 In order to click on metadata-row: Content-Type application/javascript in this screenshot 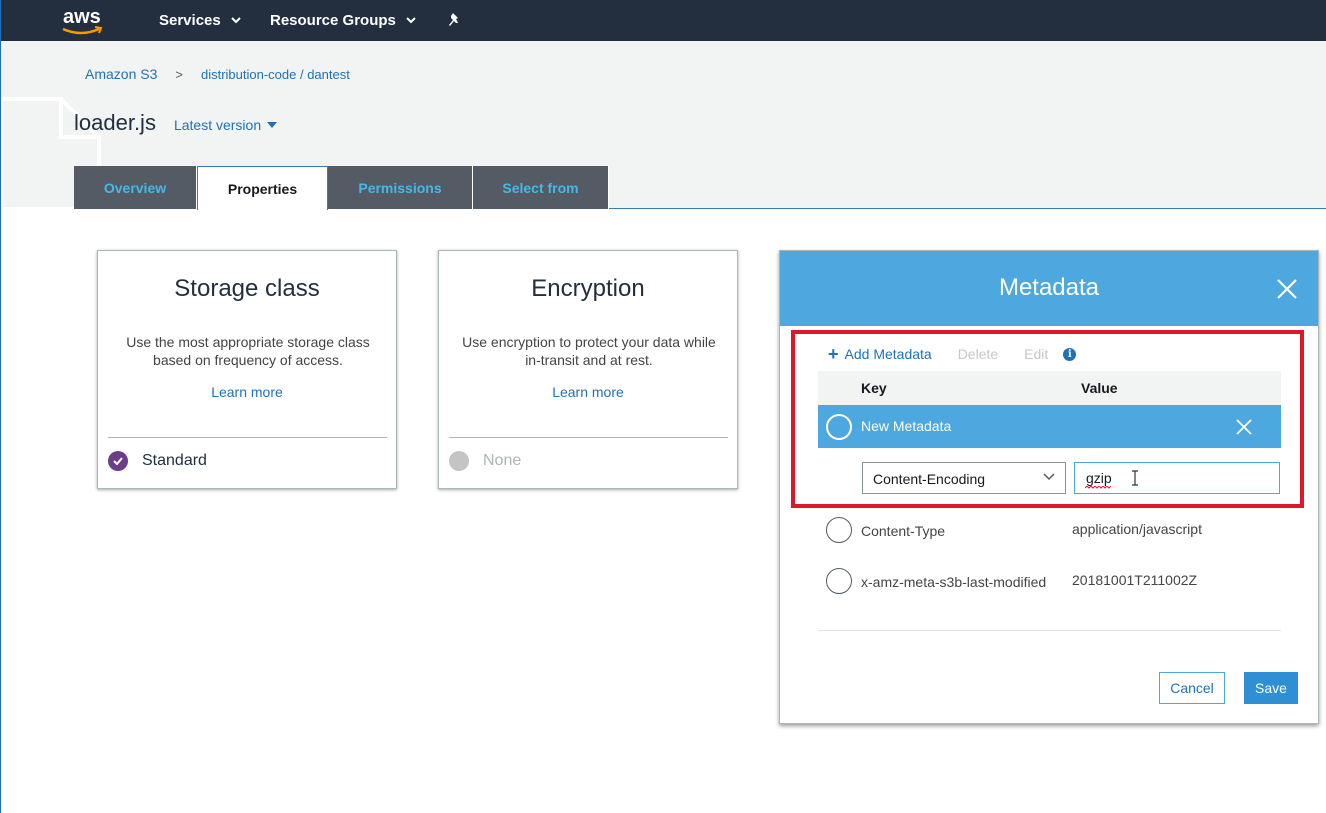, I will do `click(1049, 531)`.